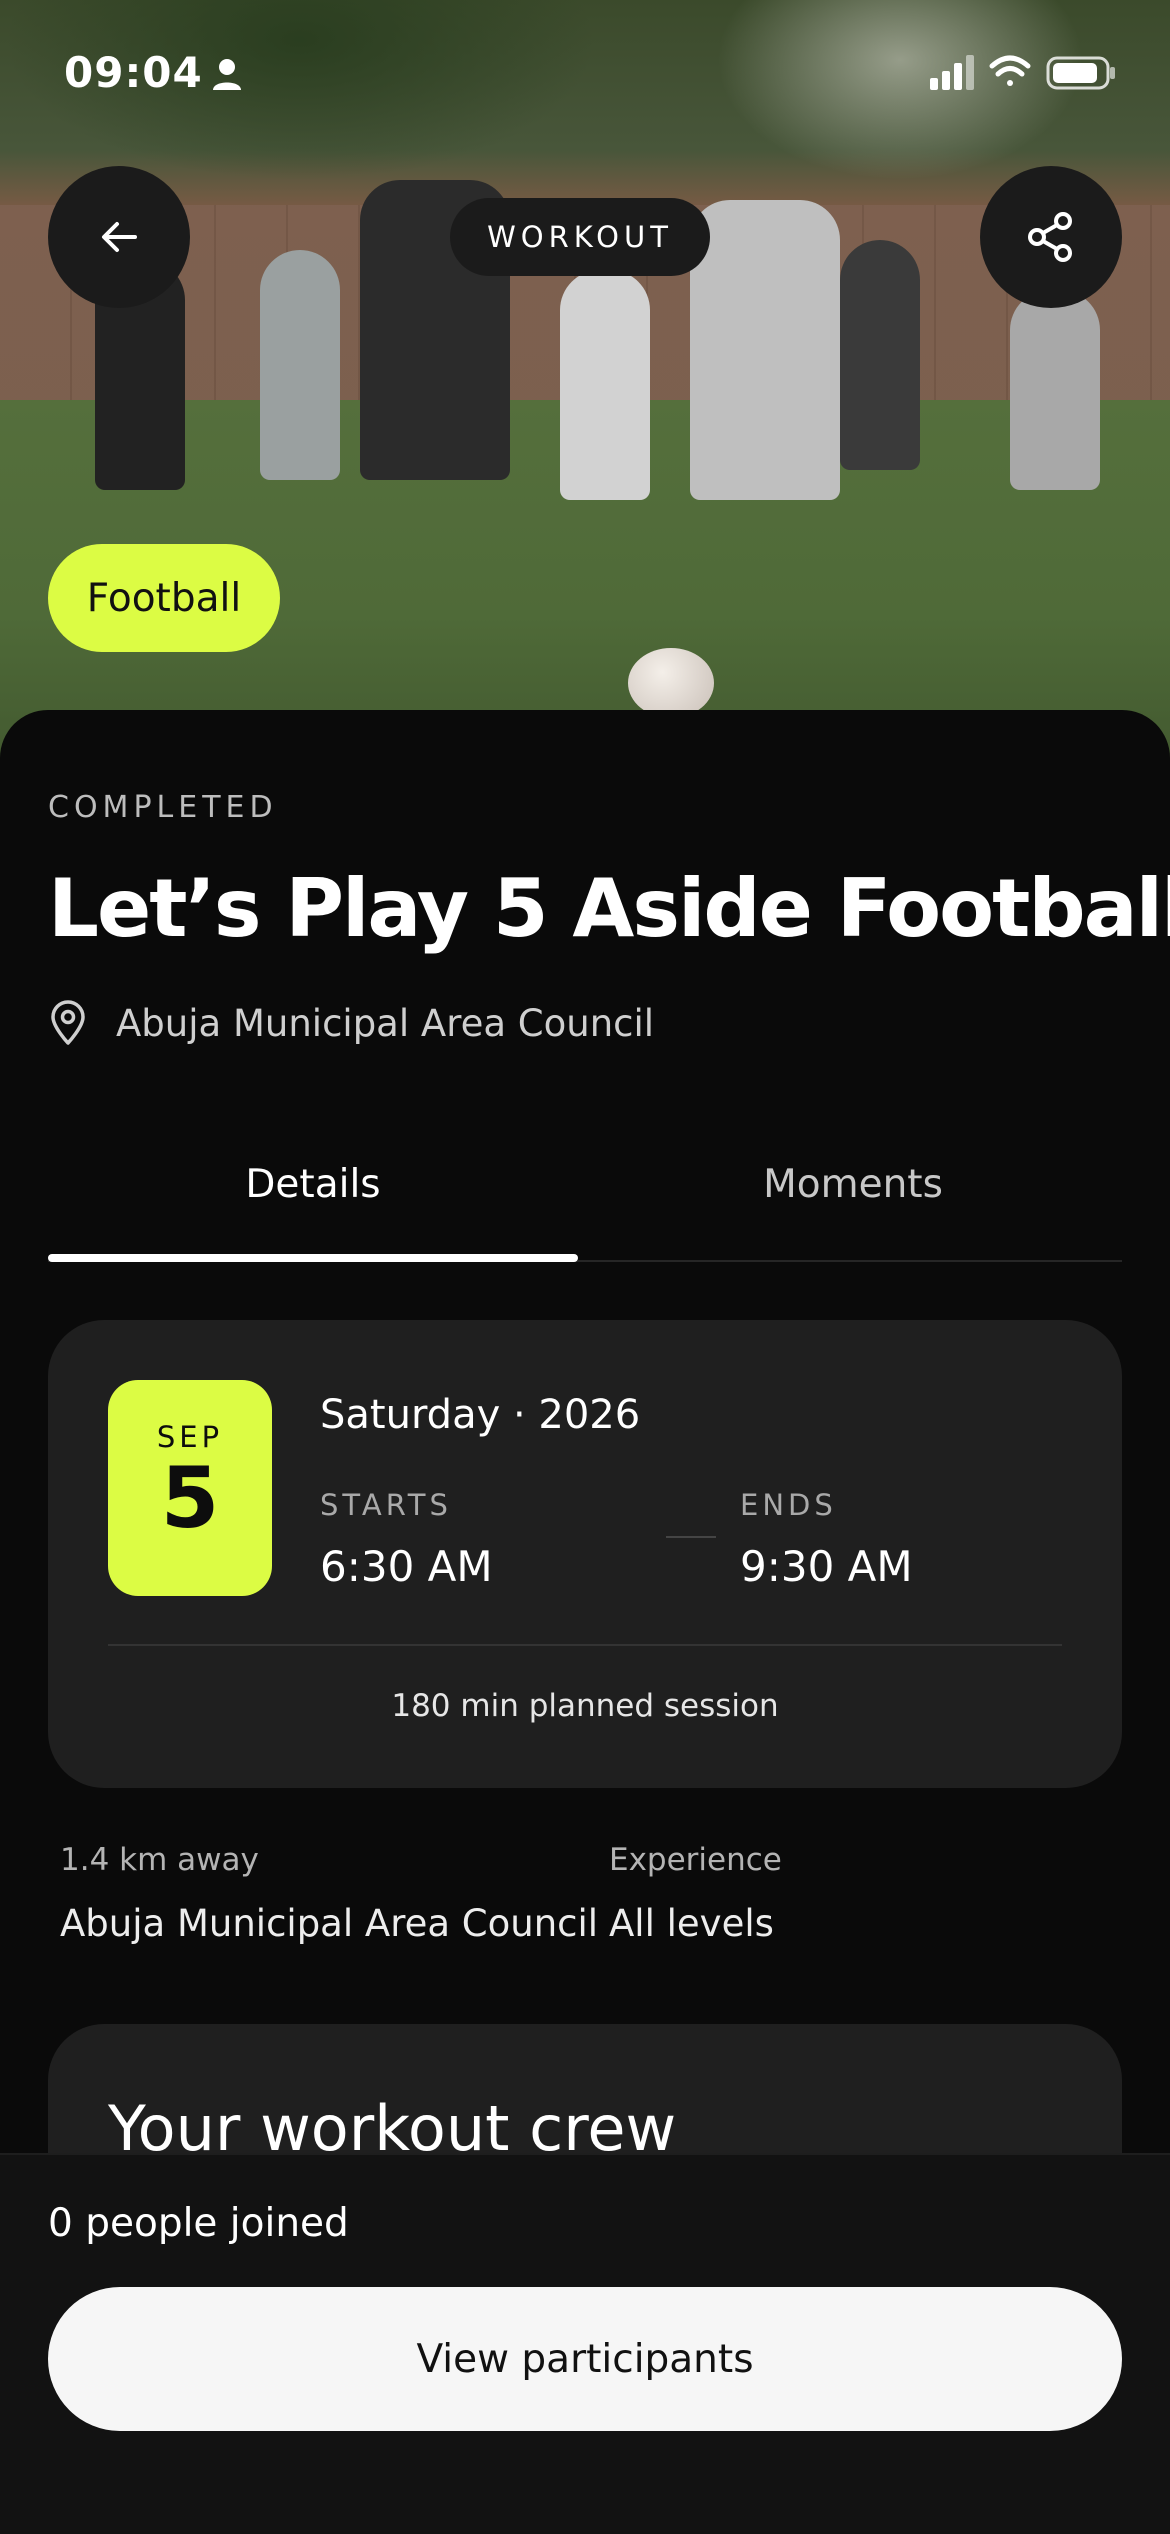  Describe the element at coordinates (406, 1566) in the screenshot. I see `starts-time: 6:30 AM` at that location.